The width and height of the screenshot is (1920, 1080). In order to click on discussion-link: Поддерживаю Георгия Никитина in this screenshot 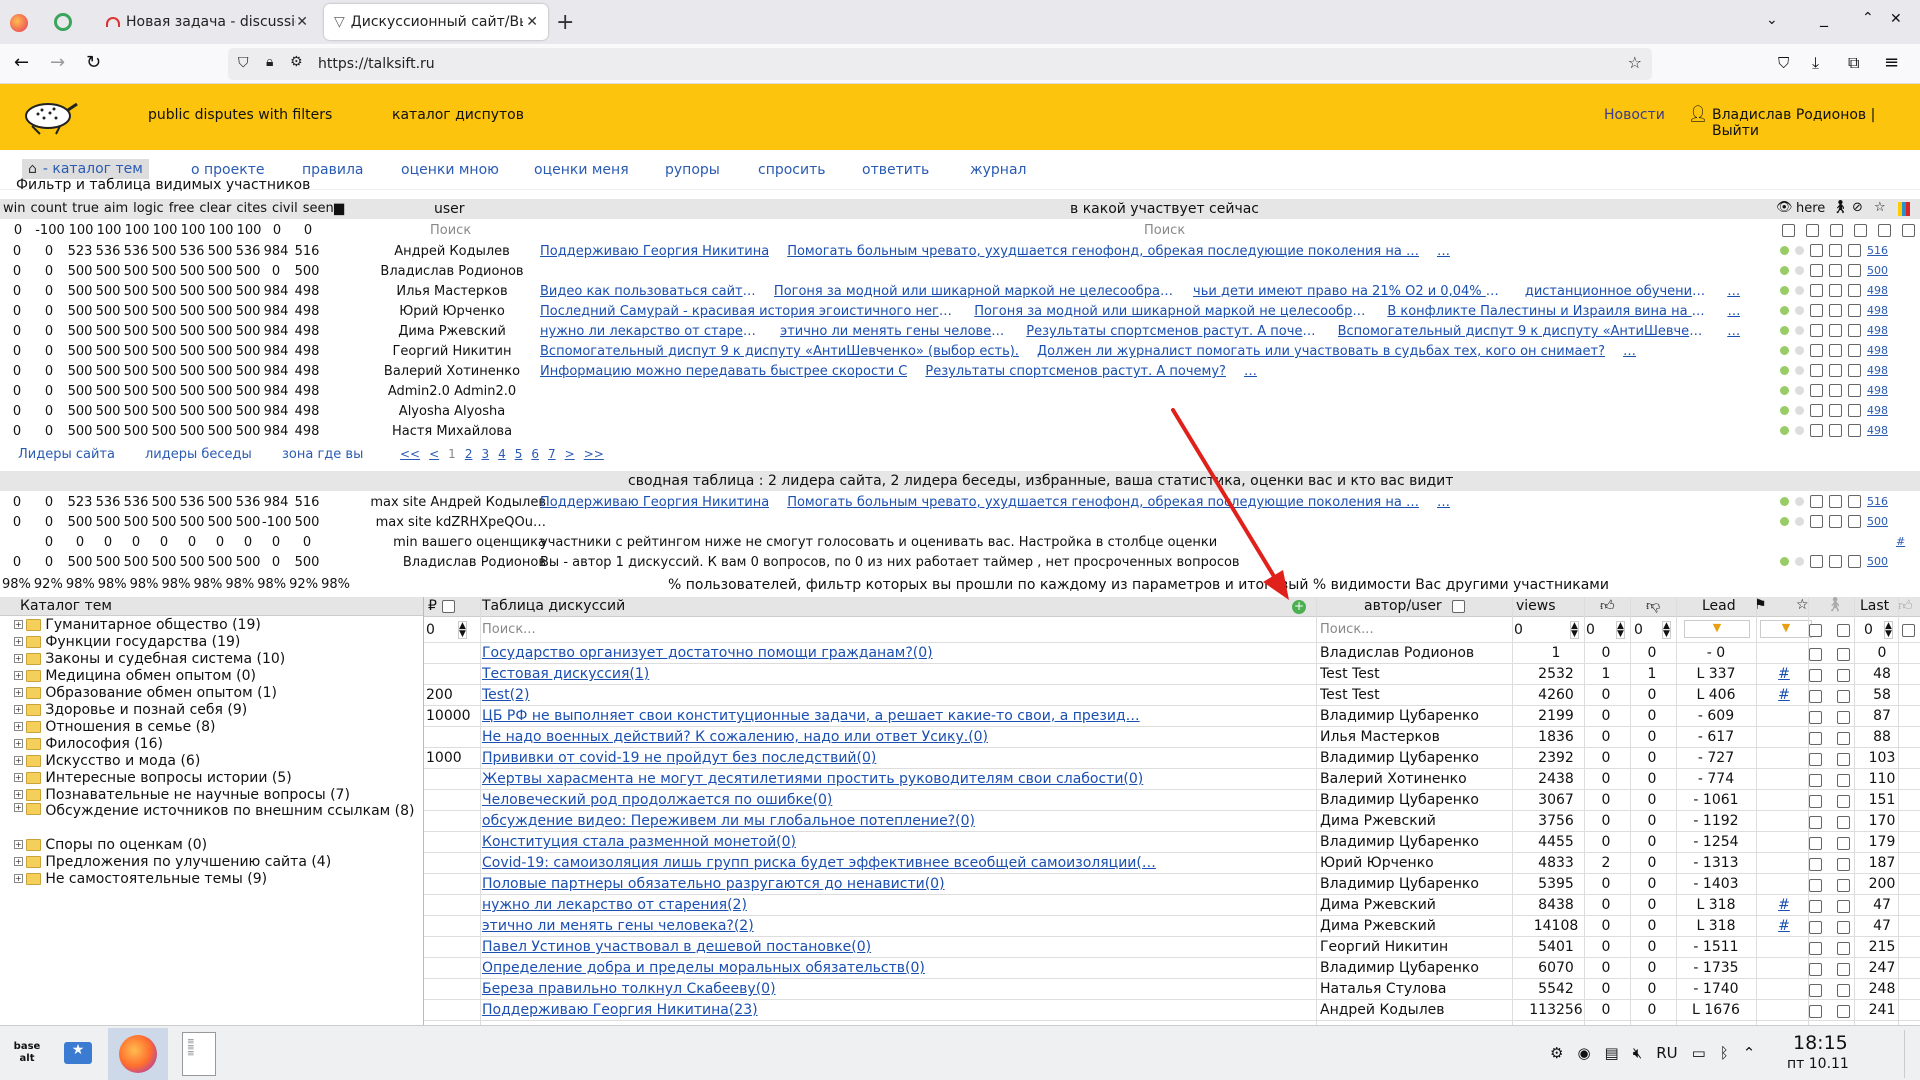, I will do `click(654, 251)`.